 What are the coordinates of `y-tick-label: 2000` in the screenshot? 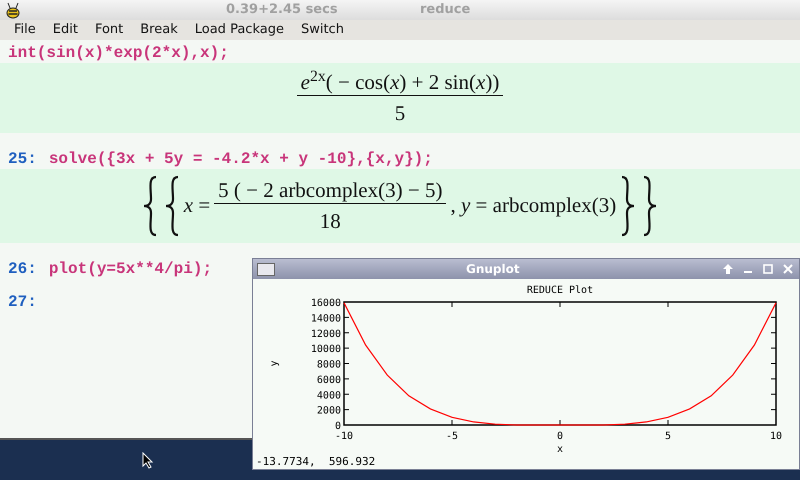 It's located at (328, 411).